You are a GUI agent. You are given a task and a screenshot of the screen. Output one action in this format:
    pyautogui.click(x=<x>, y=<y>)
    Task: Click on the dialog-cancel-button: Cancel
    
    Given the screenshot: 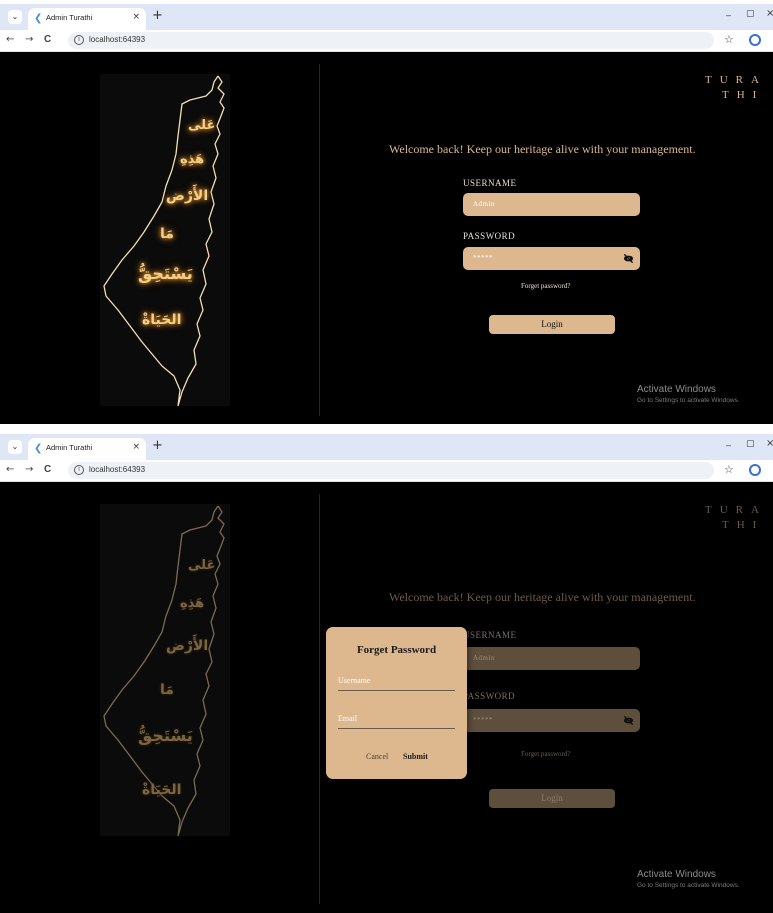 What is the action you would take?
    pyautogui.click(x=377, y=756)
    